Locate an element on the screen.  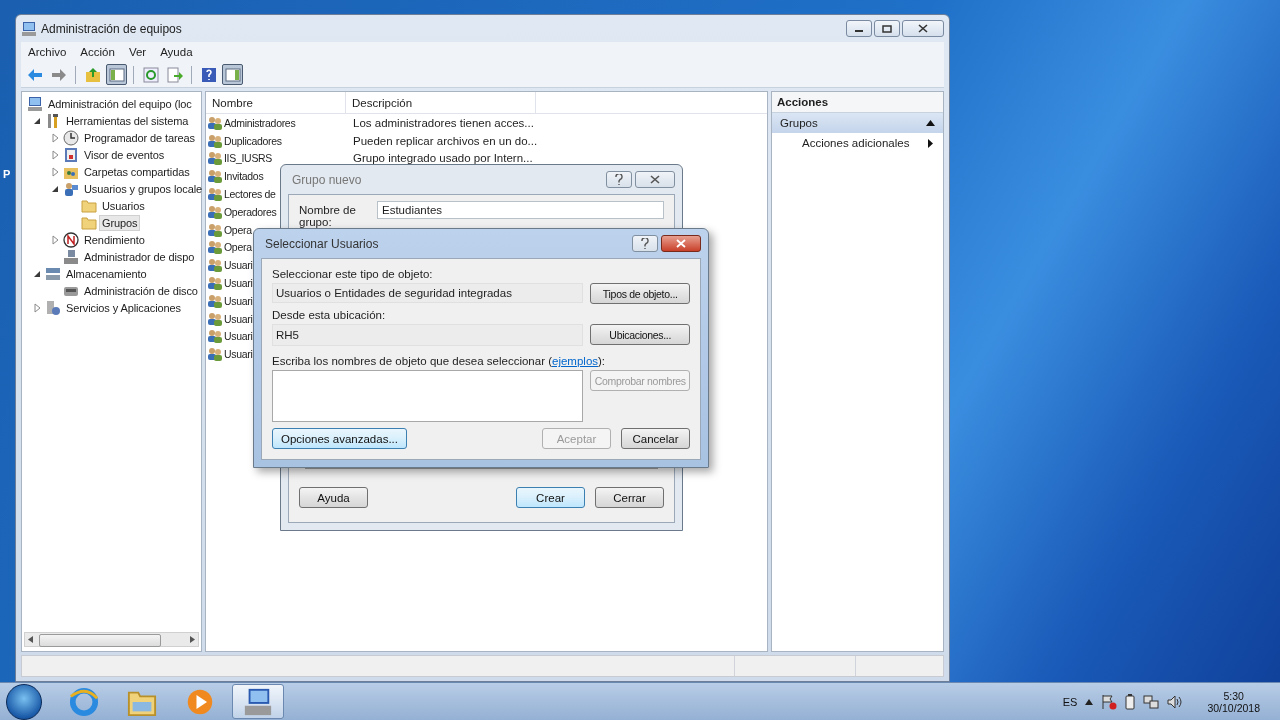
volume-icon is located at coordinates (1175, 701).